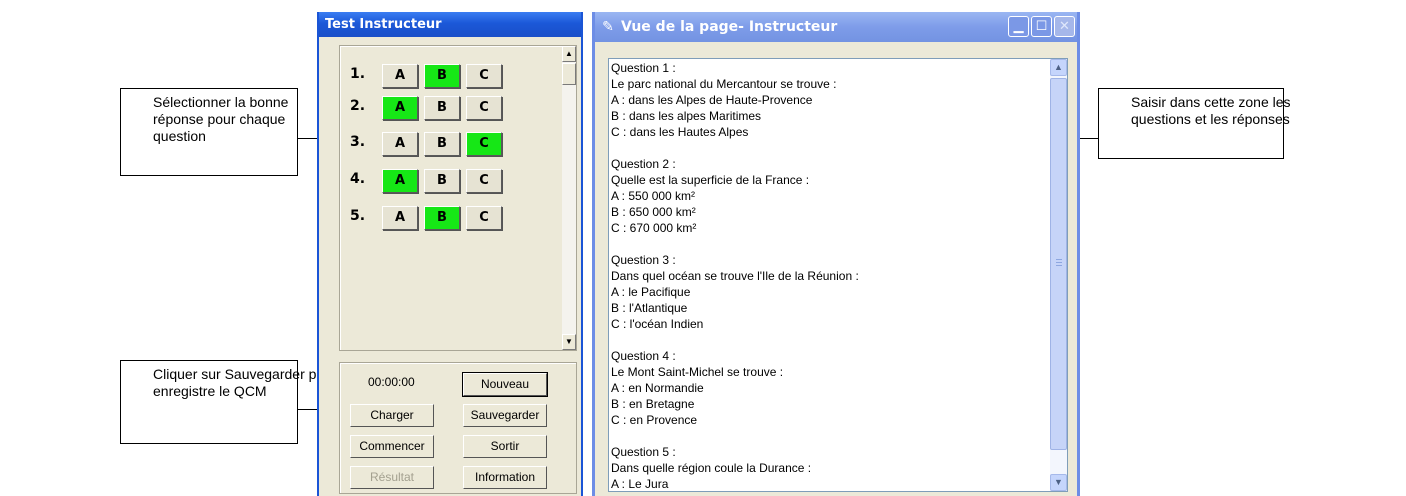  Describe the element at coordinates (657, 388) in the screenshot. I see `text-line: A : en Normandie` at that location.